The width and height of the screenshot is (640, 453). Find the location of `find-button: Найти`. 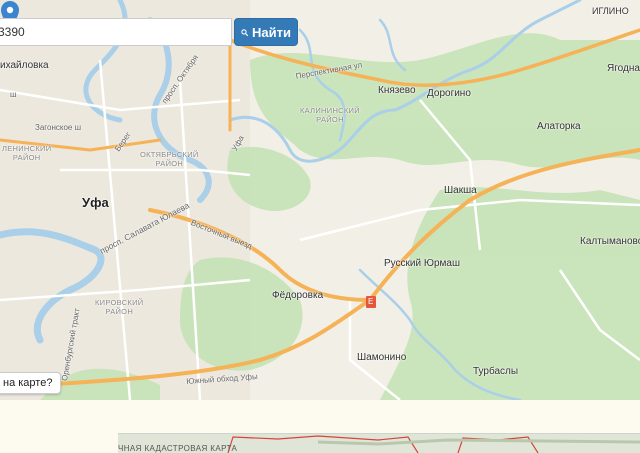

find-button: Найти is located at coordinates (266, 32).